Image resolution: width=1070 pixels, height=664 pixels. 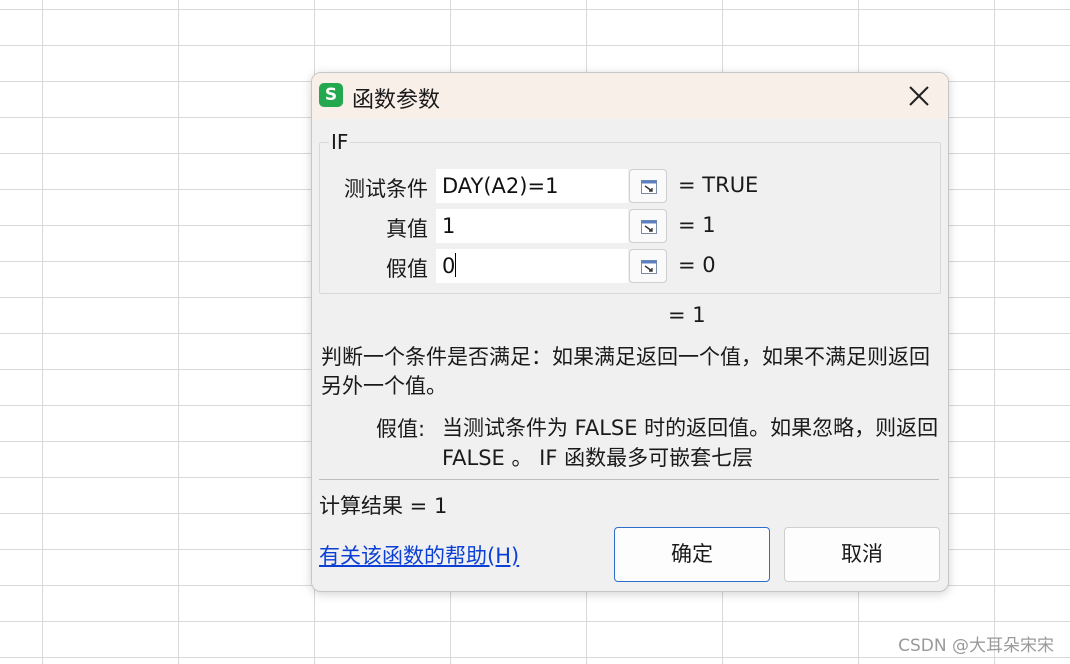 What do you see at coordinates (532, 226) in the screenshot?
I see `true-value-input: 1` at bounding box center [532, 226].